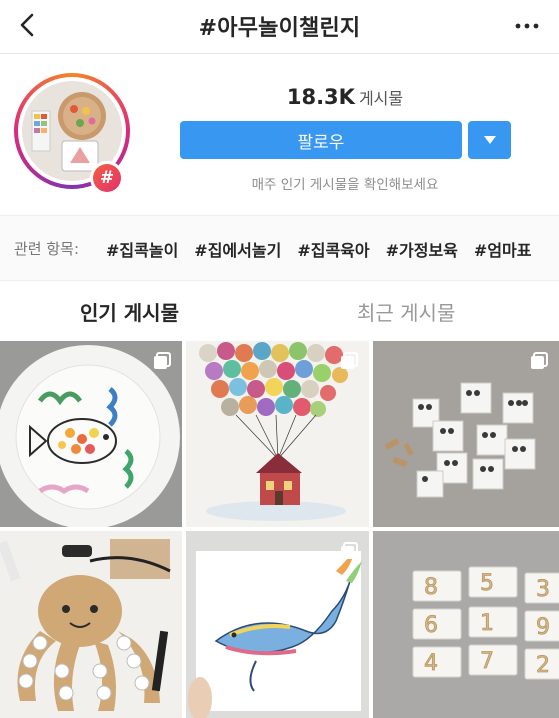 This screenshot has height=718, width=559. Describe the element at coordinates (91, 434) in the screenshot. I see `post-thumbnail-fish-plate` at that location.